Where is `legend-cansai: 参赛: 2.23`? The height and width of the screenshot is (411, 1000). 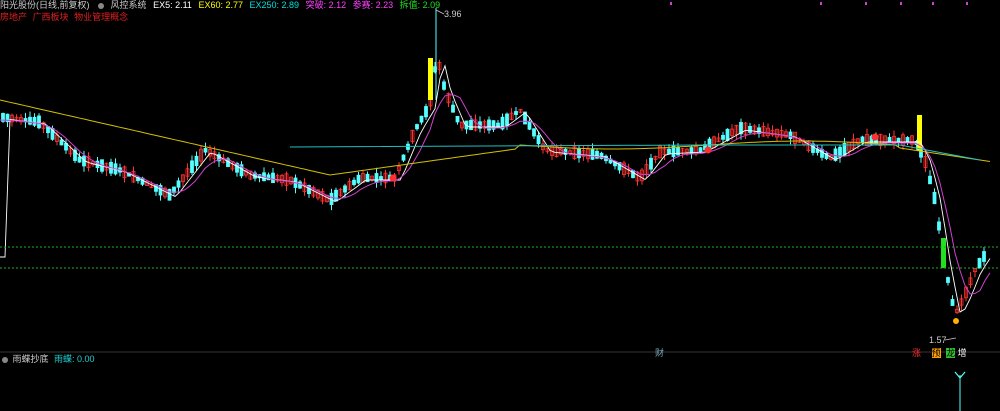 legend-cansai: 参赛: 2.23 is located at coordinates (373, 5).